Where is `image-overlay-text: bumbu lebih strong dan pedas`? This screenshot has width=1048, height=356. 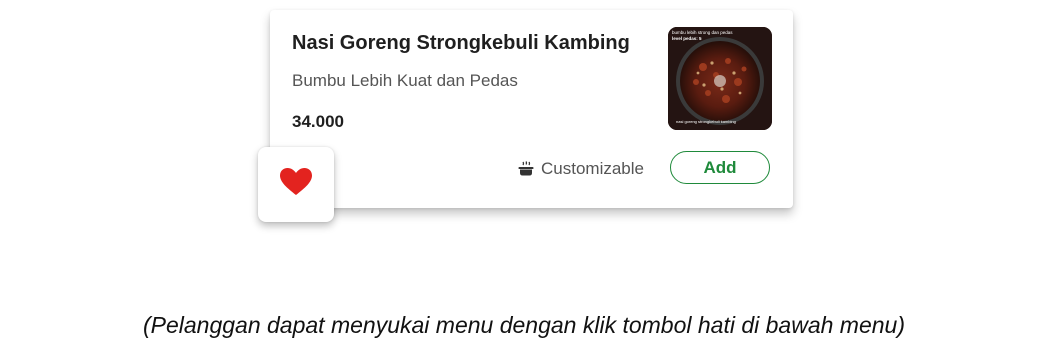
image-overlay-text: bumbu lebih strong dan pedas is located at coordinates (702, 32).